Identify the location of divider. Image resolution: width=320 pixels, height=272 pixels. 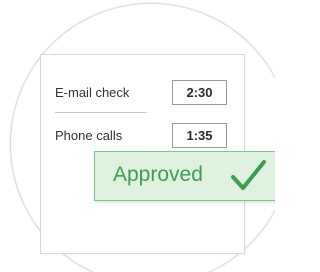
(101, 112).